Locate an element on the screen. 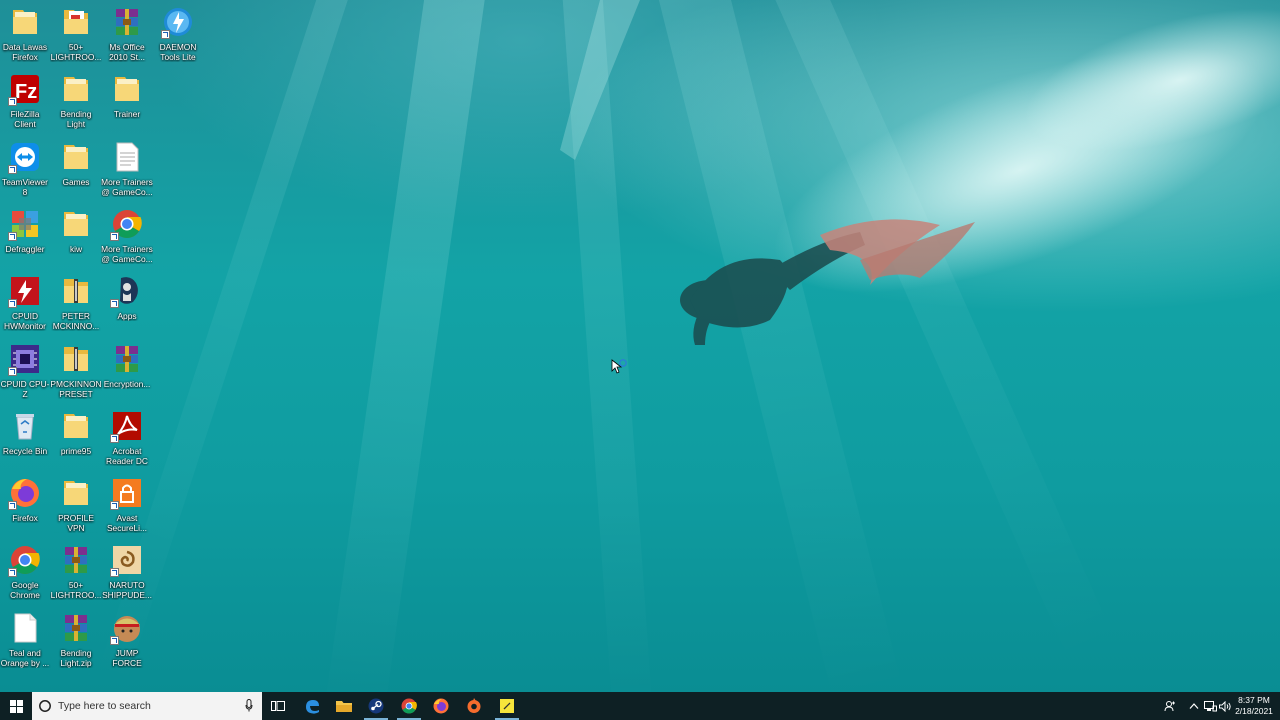 Image resolution: width=1280 pixels, height=720 pixels. start-button is located at coordinates (16, 706).